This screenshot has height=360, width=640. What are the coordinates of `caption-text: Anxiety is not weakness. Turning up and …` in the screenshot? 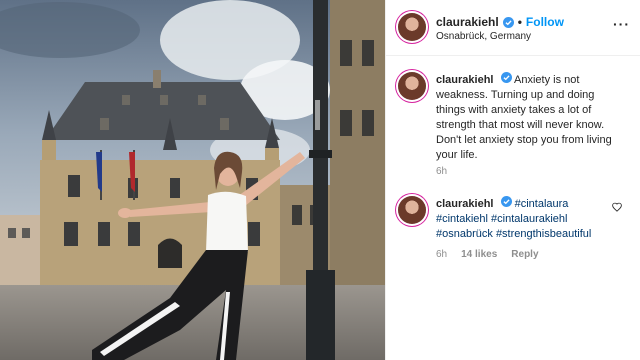 It's located at (524, 117).